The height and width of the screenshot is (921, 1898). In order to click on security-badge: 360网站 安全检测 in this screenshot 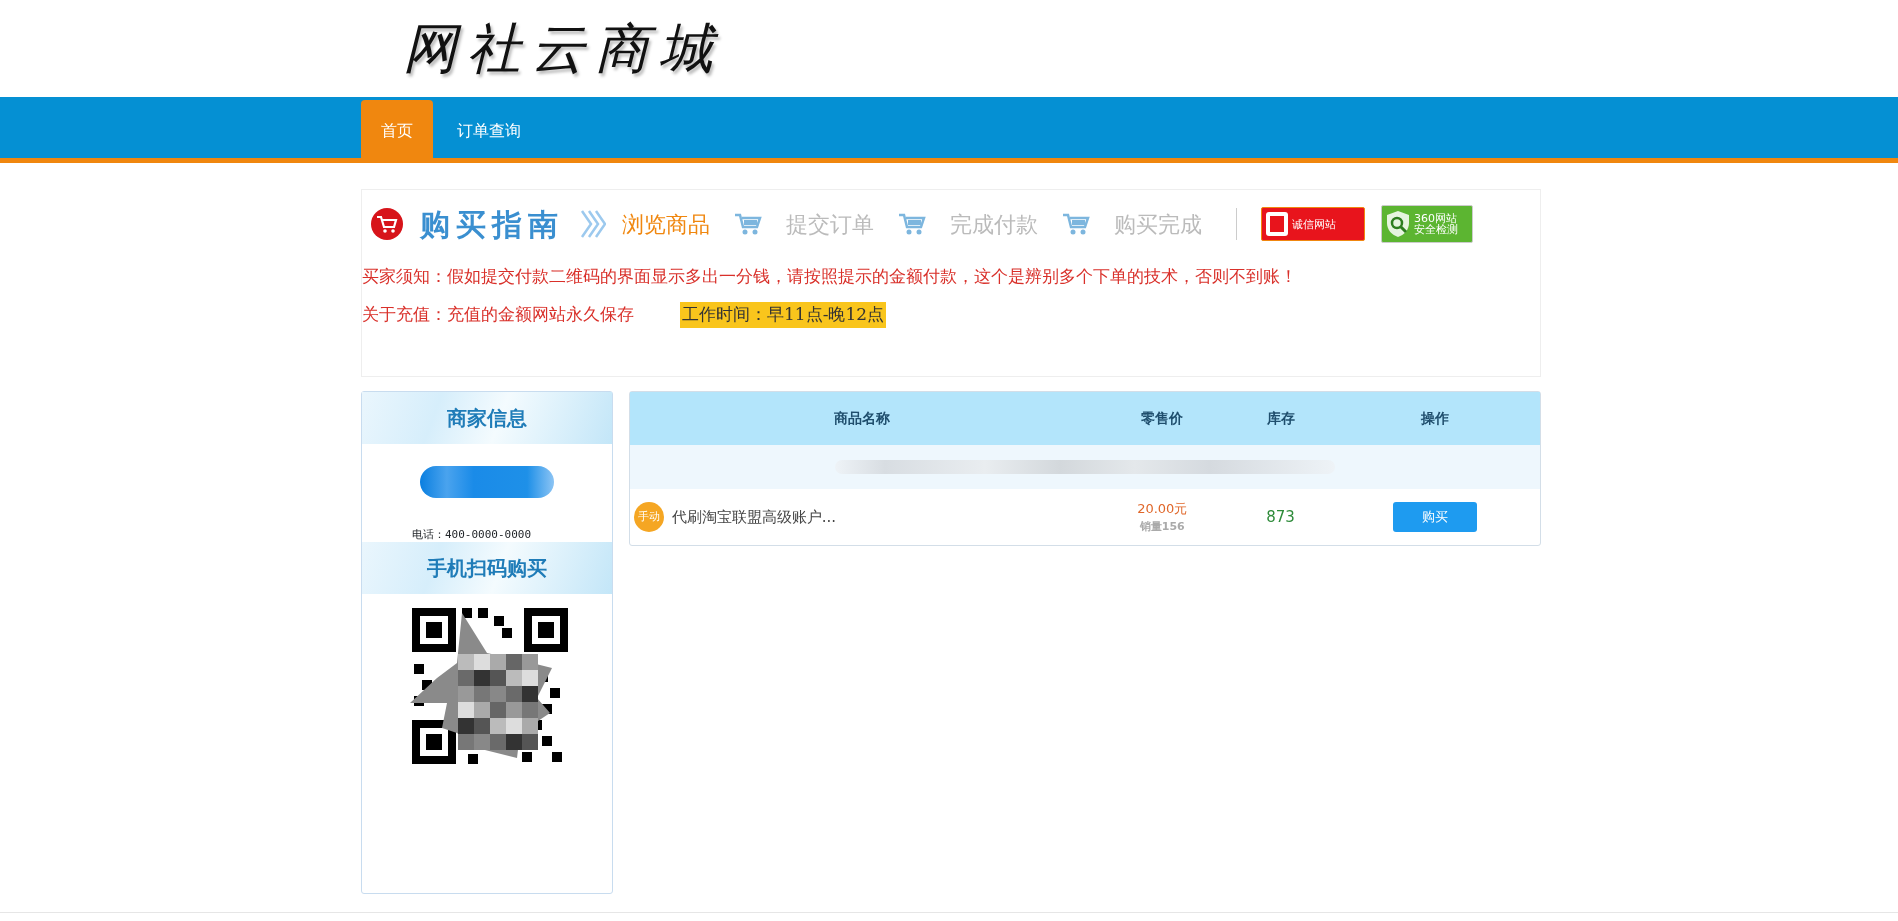, I will do `click(1427, 224)`.